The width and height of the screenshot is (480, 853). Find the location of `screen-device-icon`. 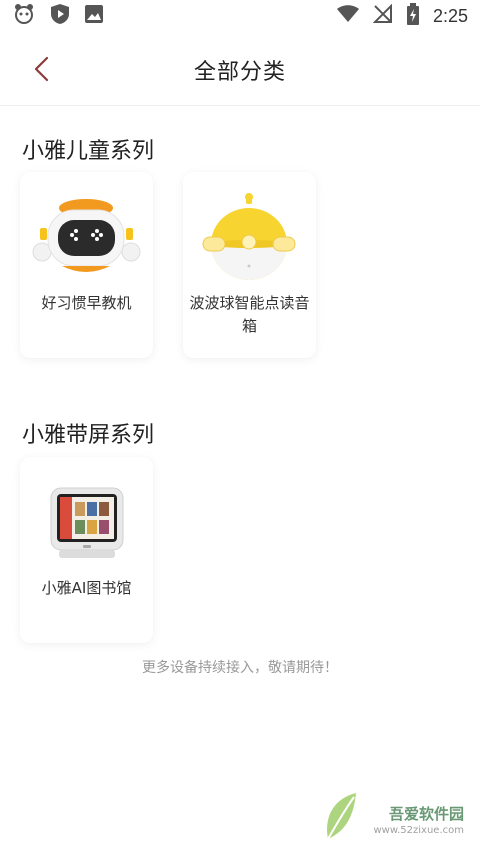

screen-device-icon is located at coordinates (86, 522).